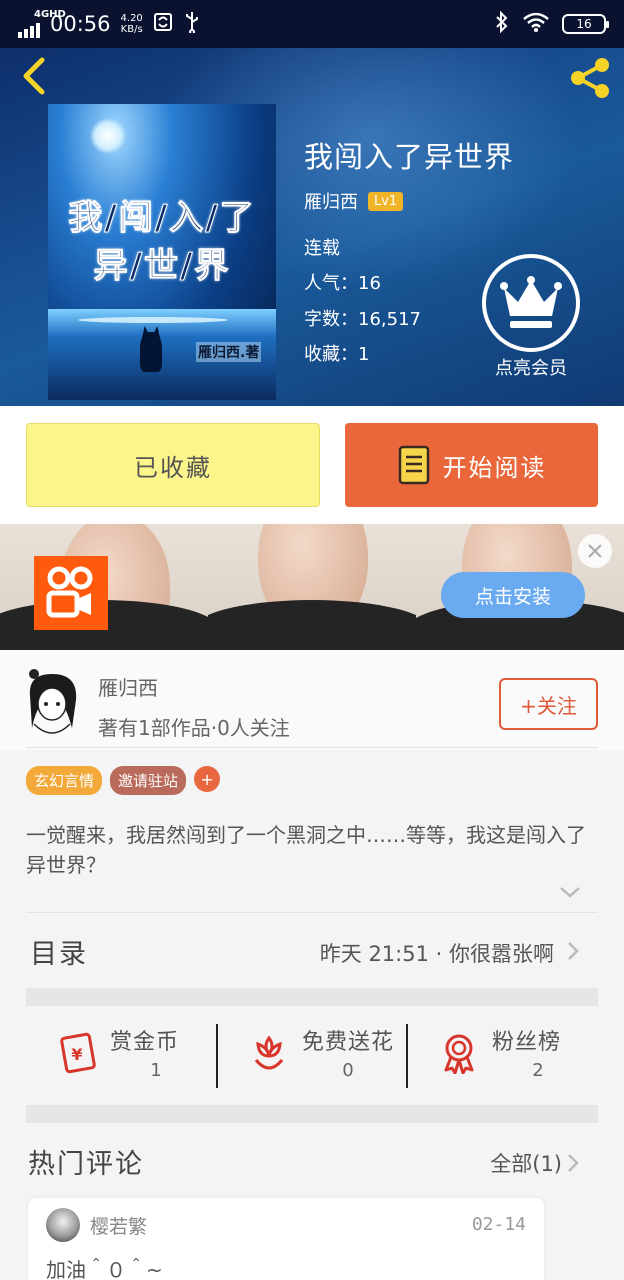 Image resolution: width=624 pixels, height=1280 pixels. I want to click on send-flower-count: 0, so click(348, 1070).